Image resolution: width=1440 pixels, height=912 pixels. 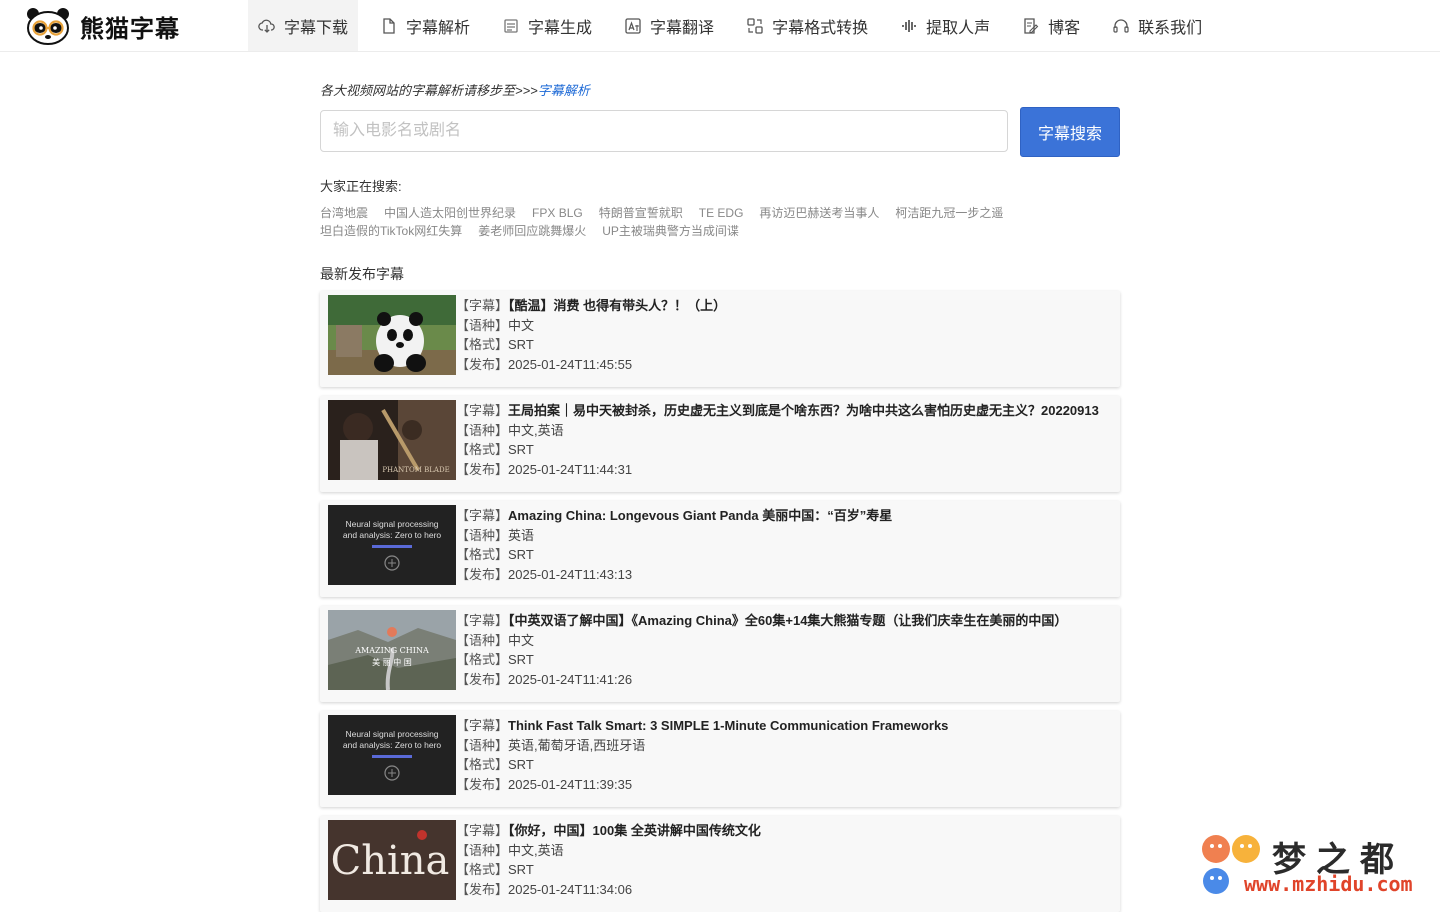 I want to click on nav-item-extract-vocals: 提取人声, so click(x=945, y=25).